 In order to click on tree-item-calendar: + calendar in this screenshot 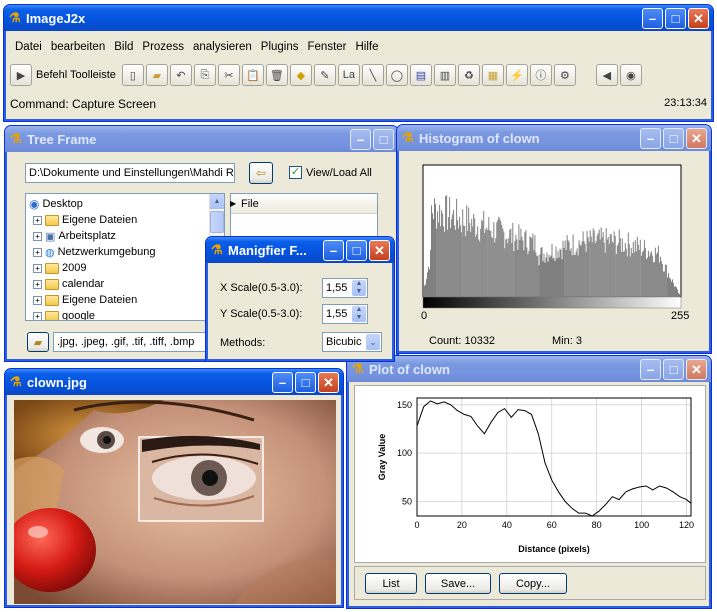, I will do `click(126, 284)`.